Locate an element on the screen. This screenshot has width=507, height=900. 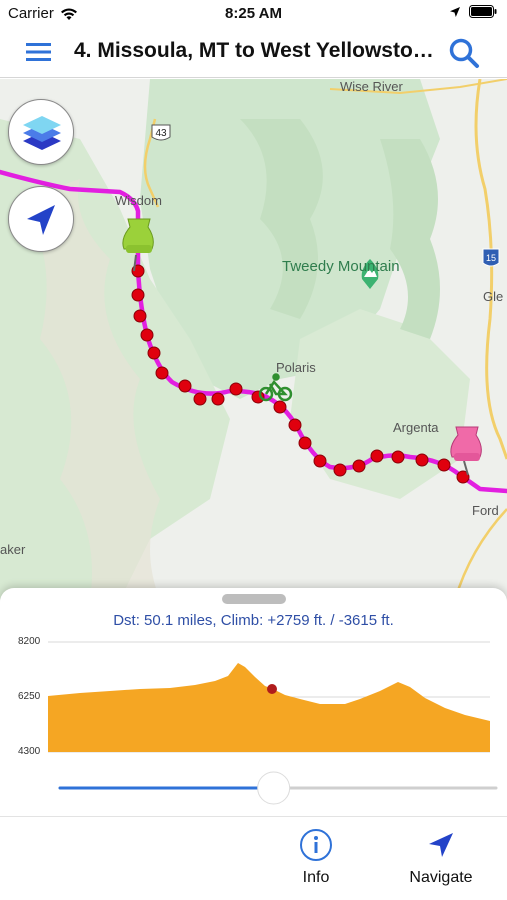
hamburger-menu-button is located at coordinates (39, 52).